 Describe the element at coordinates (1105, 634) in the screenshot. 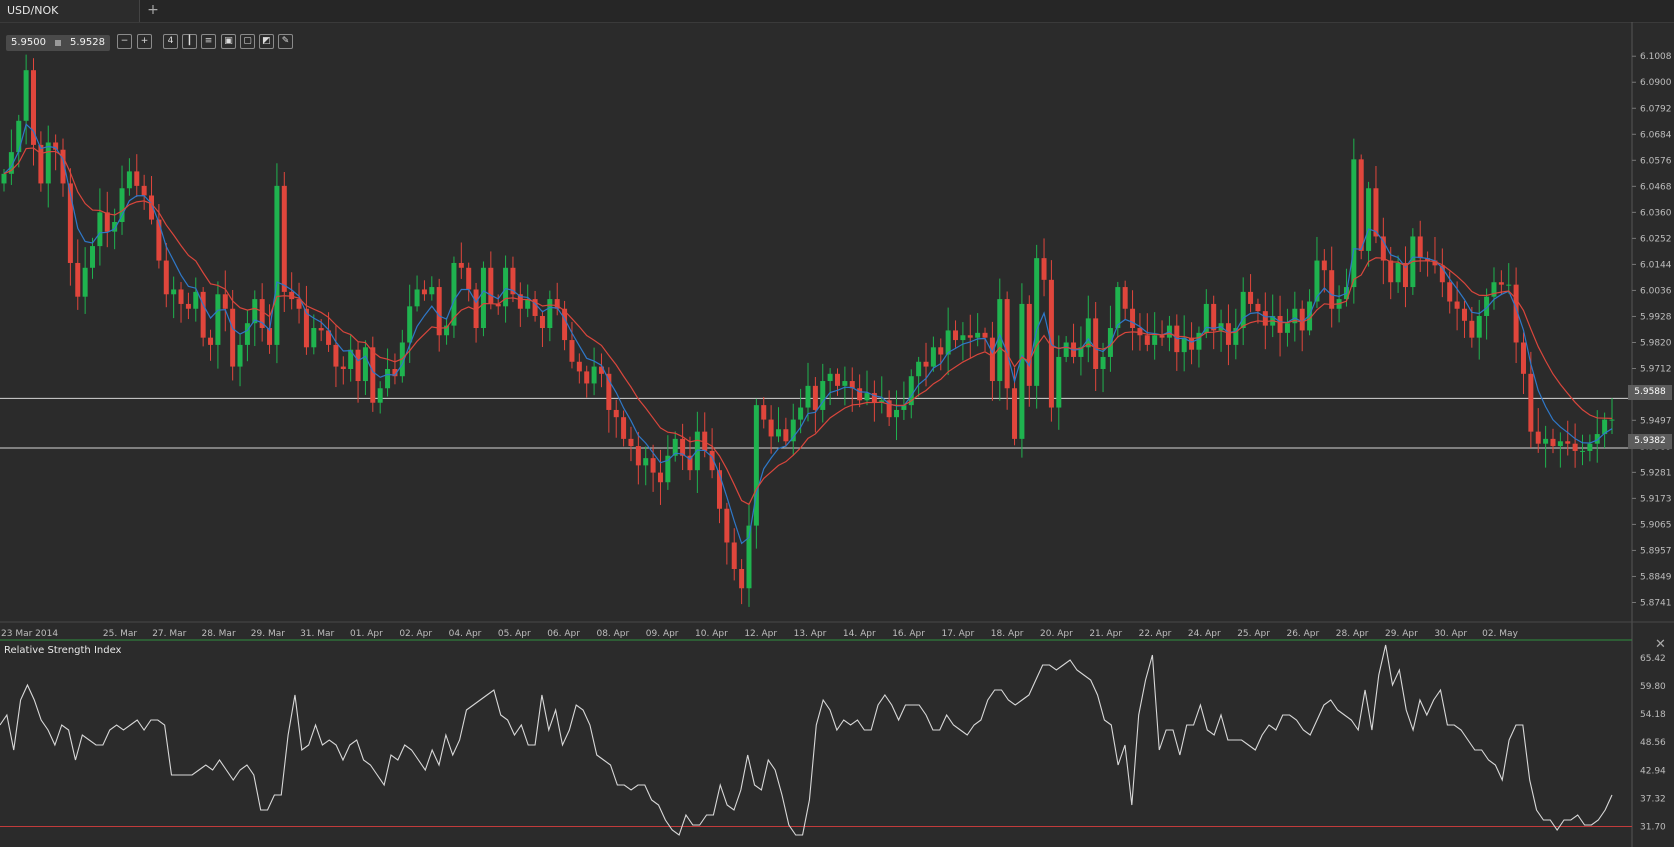

I see `time-tick-label: 21. Apr` at that location.